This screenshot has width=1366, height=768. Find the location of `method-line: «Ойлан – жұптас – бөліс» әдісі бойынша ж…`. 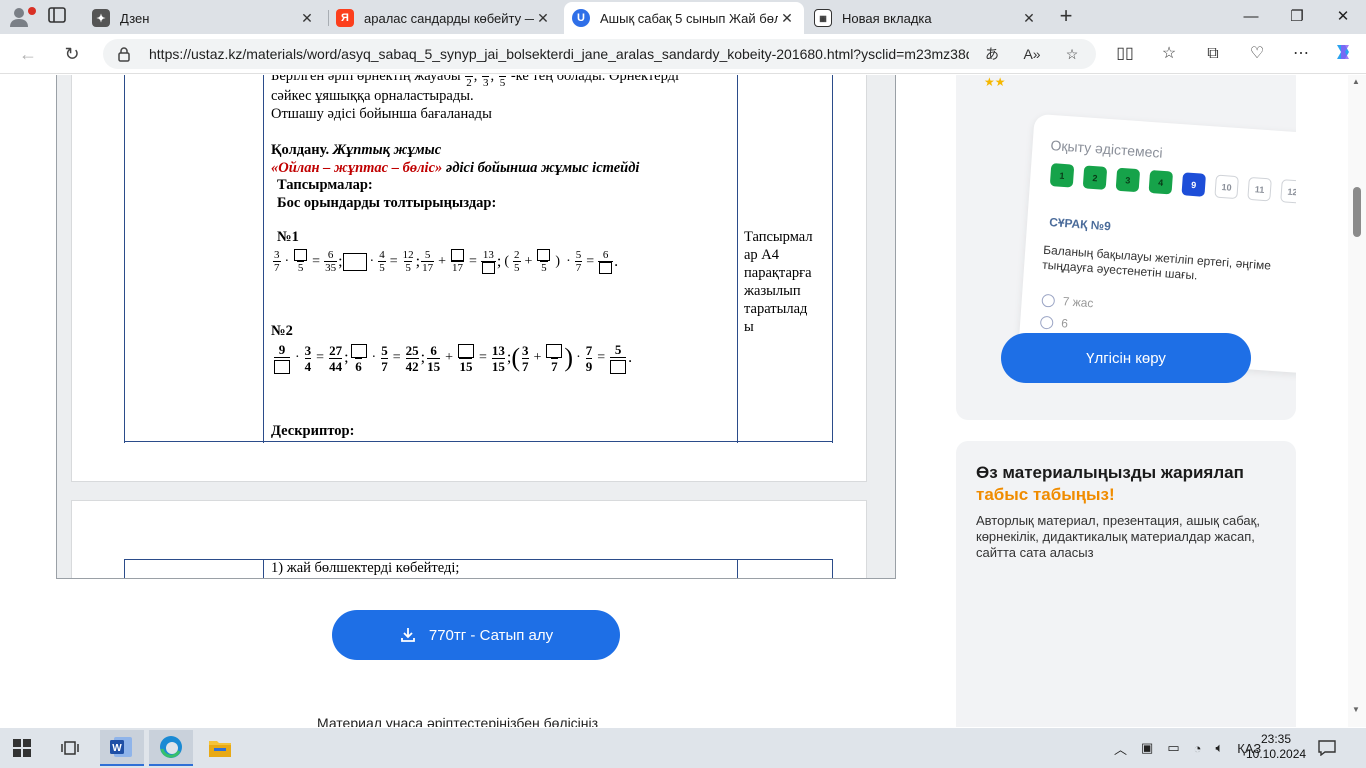

method-line: «Ойлан – жұптас – бөліс» әдісі бойынша ж… is located at coordinates (455, 168).